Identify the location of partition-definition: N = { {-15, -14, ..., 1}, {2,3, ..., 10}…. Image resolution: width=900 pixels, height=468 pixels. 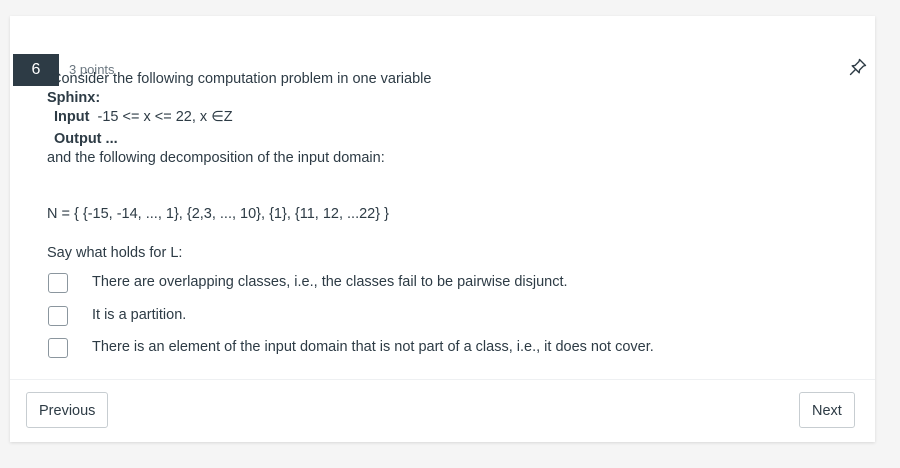
(218, 214).